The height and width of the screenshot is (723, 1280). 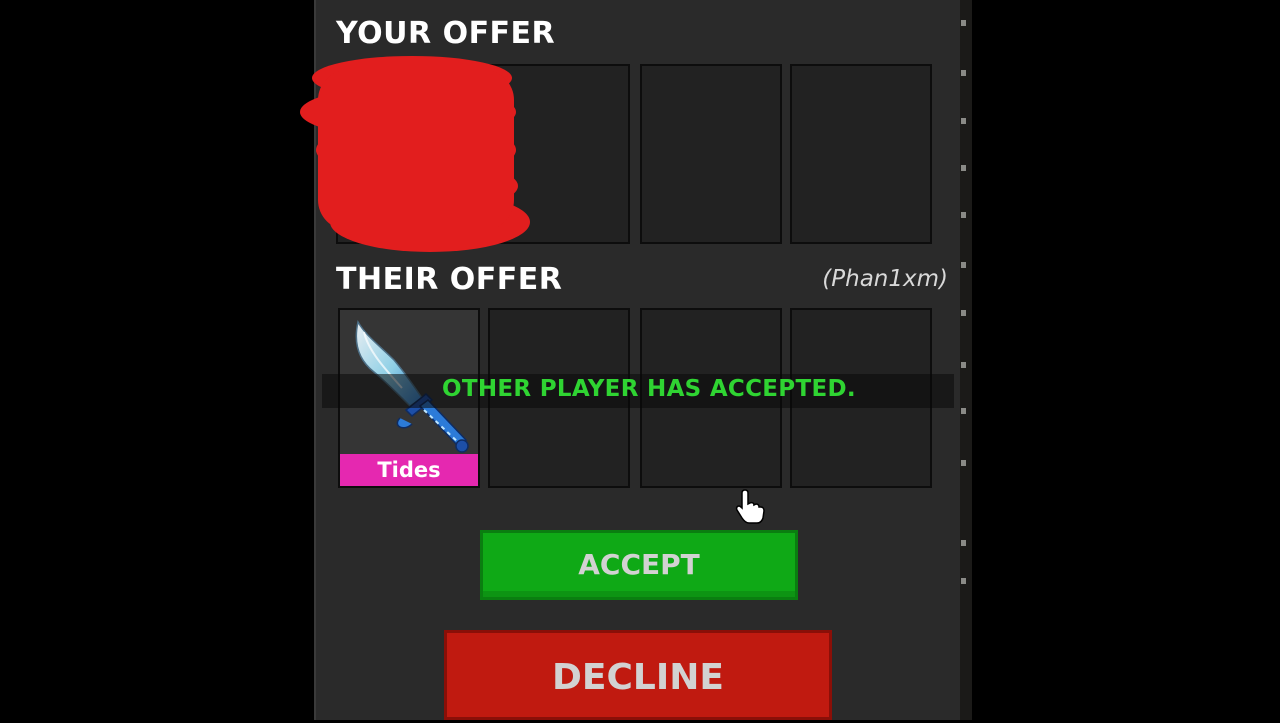 What do you see at coordinates (639, 565) in the screenshot?
I see `accept-button: ACCEPT` at bounding box center [639, 565].